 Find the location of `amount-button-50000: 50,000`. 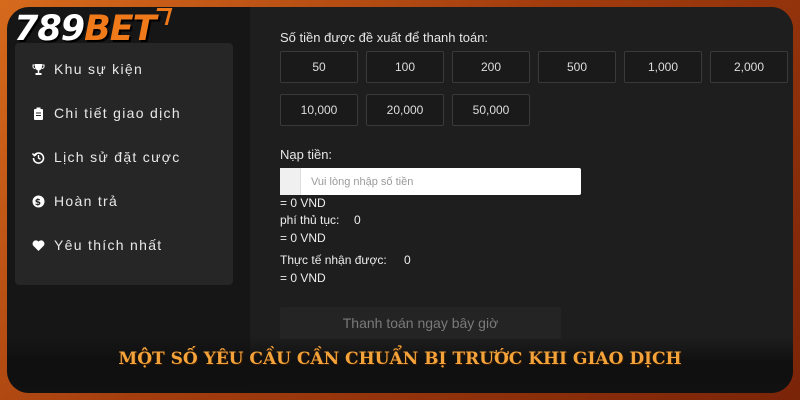

amount-button-50000: 50,000 is located at coordinates (491, 110).